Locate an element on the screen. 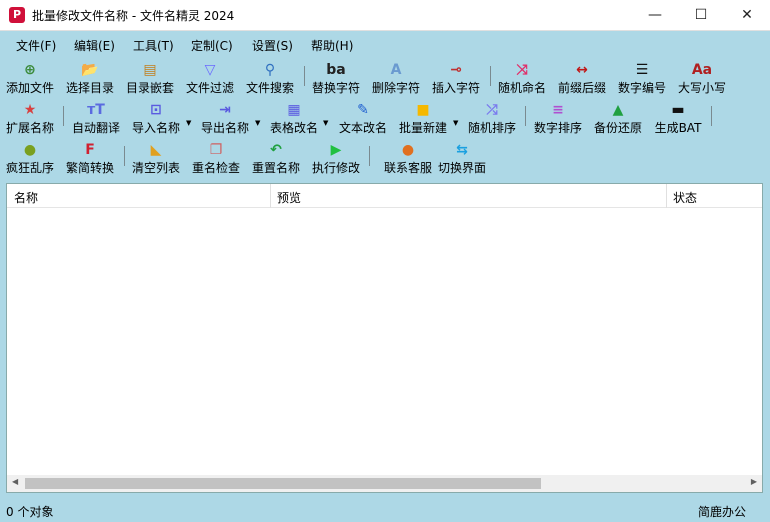 This screenshot has height=522, width=770. toolbar-button: ▤ 目录嵌套 is located at coordinates (150, 79).